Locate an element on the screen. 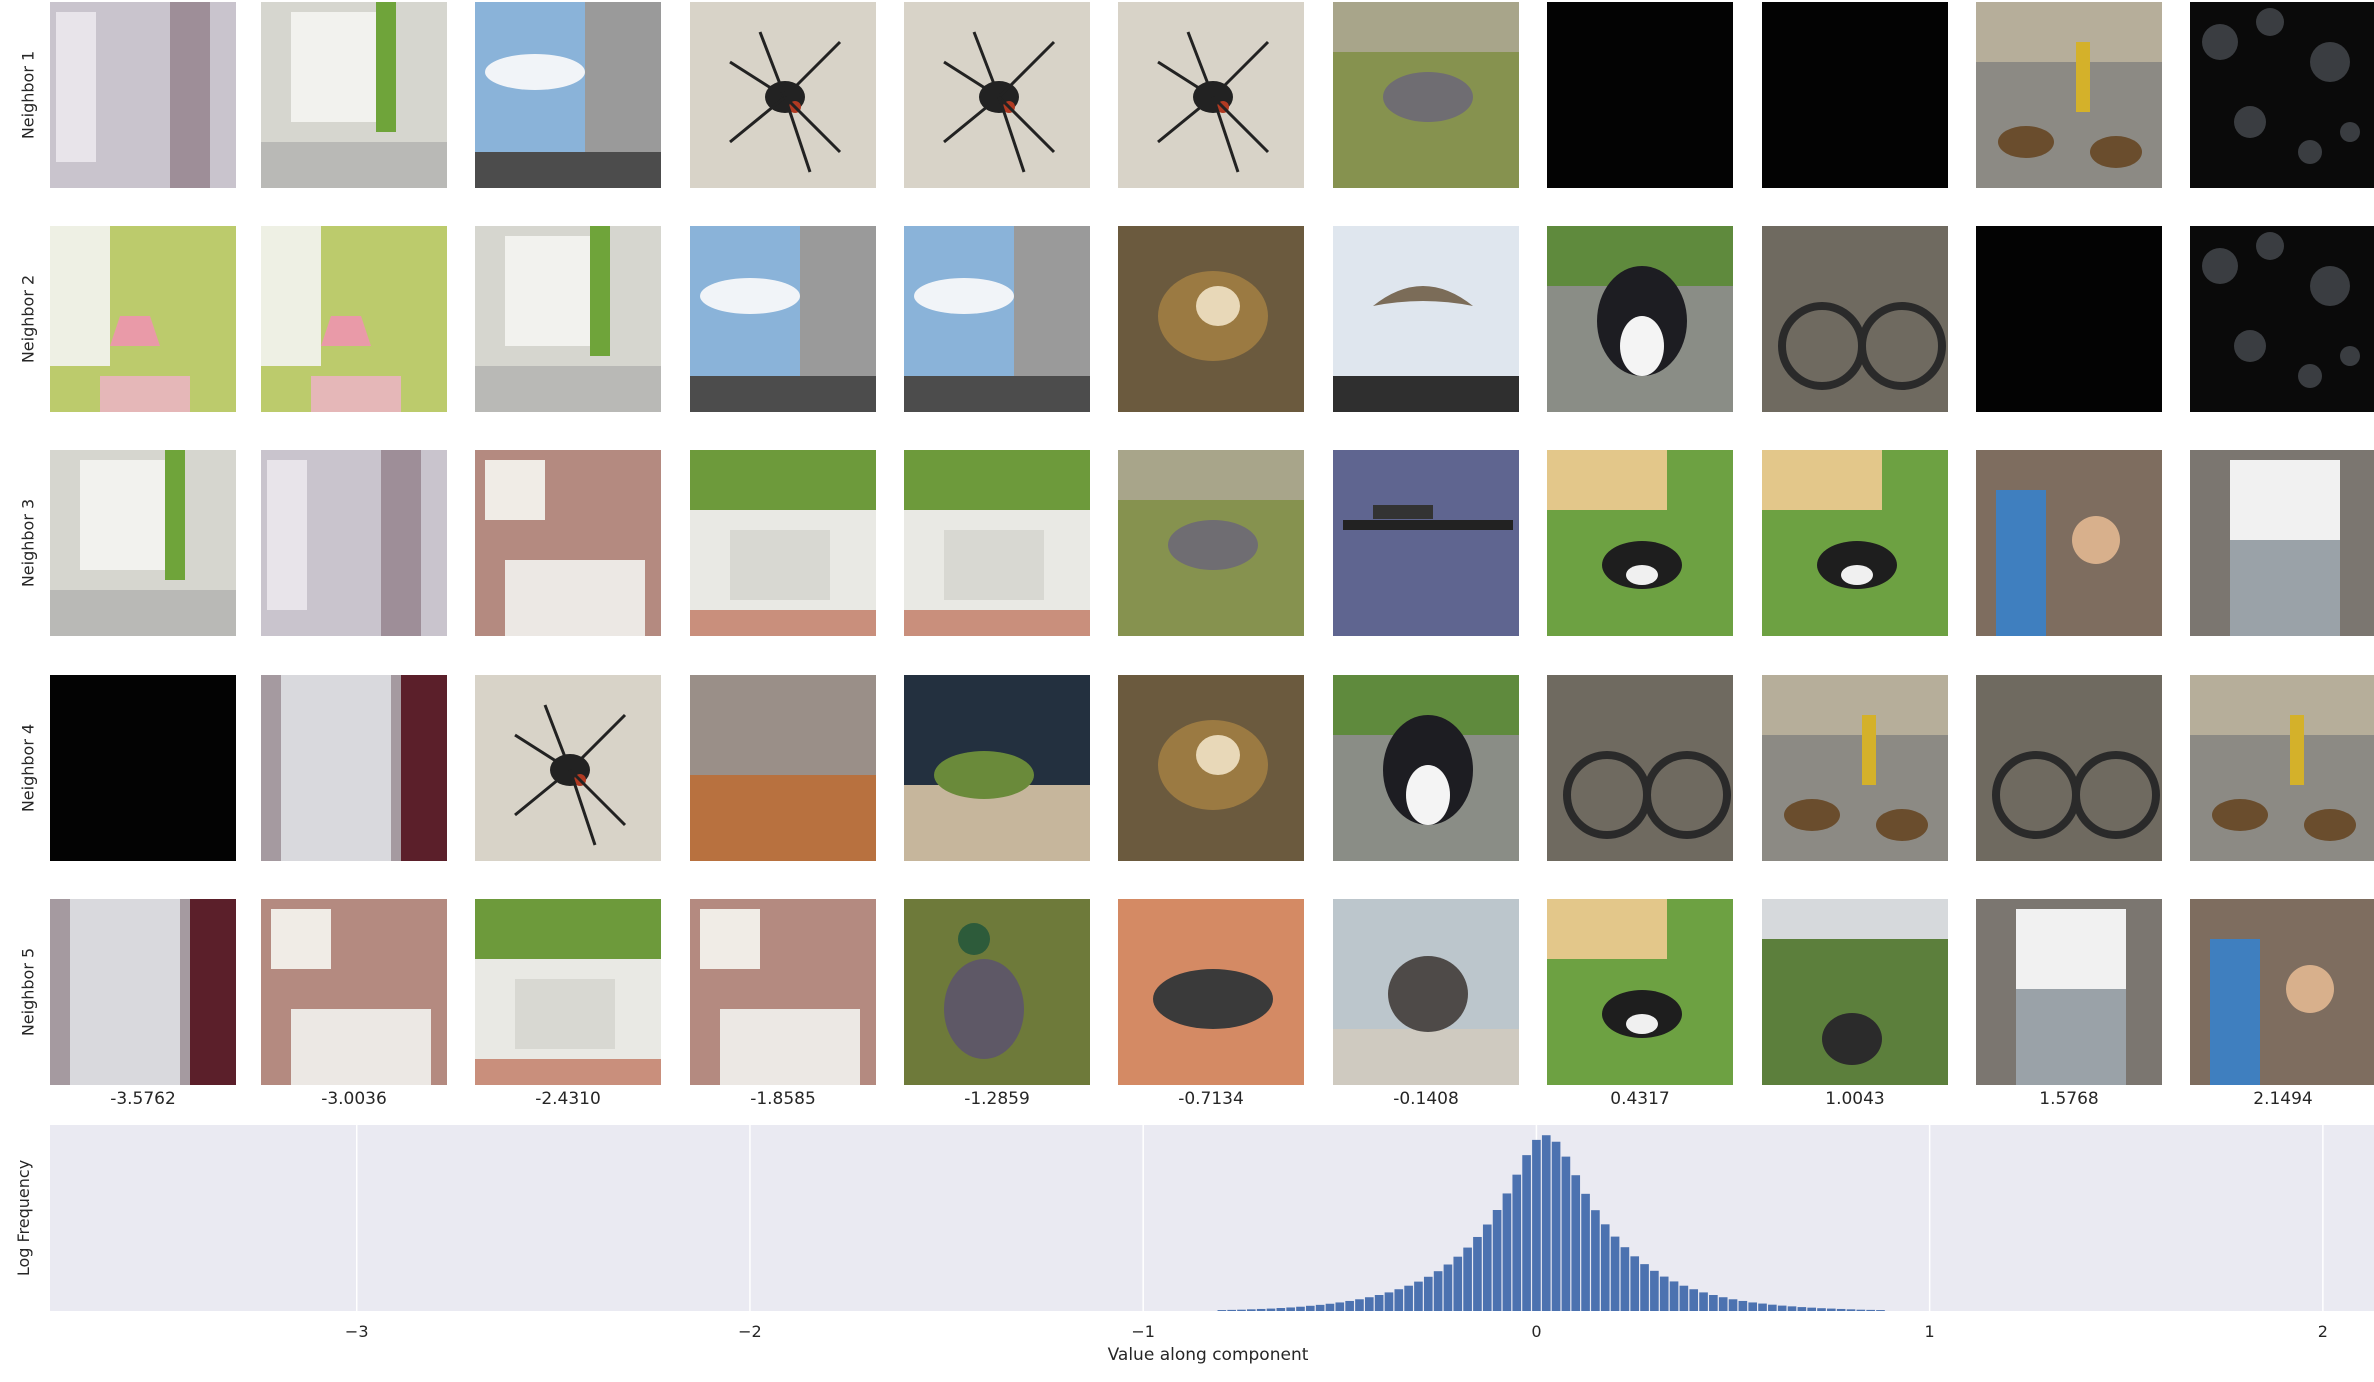 The width and height of the screenshot is (2374, 1382). x-tick-label: −1 is located at coordinates (1143, 1331).